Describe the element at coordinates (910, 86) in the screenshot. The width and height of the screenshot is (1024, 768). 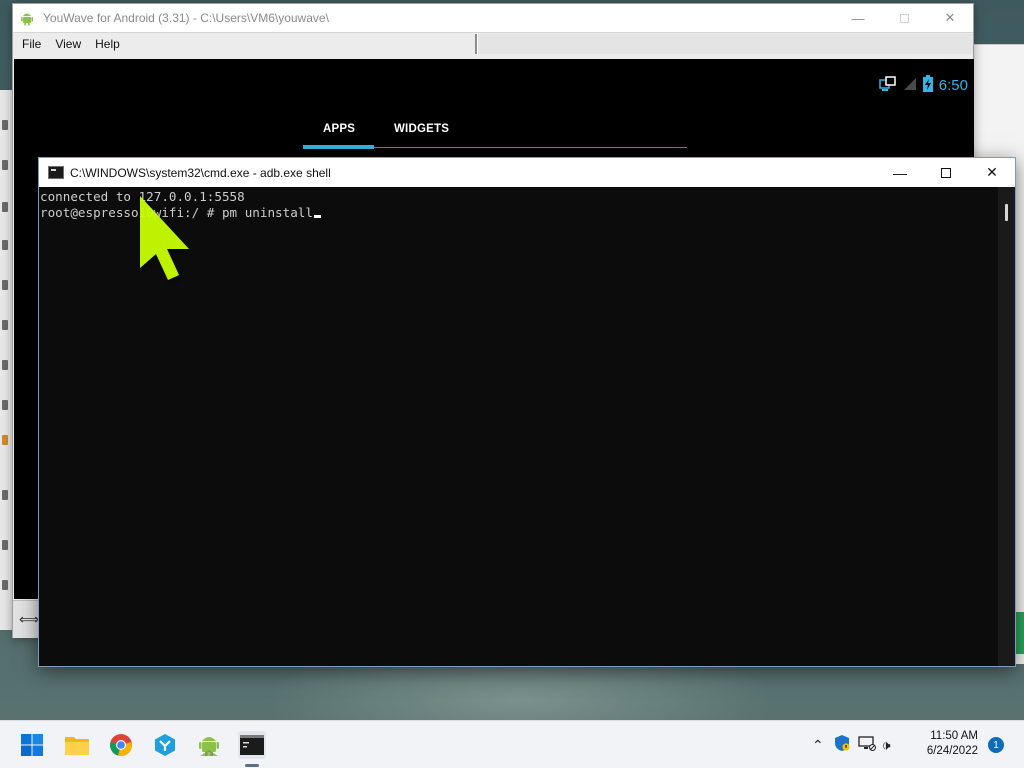
I see `signal-icon` at that location.